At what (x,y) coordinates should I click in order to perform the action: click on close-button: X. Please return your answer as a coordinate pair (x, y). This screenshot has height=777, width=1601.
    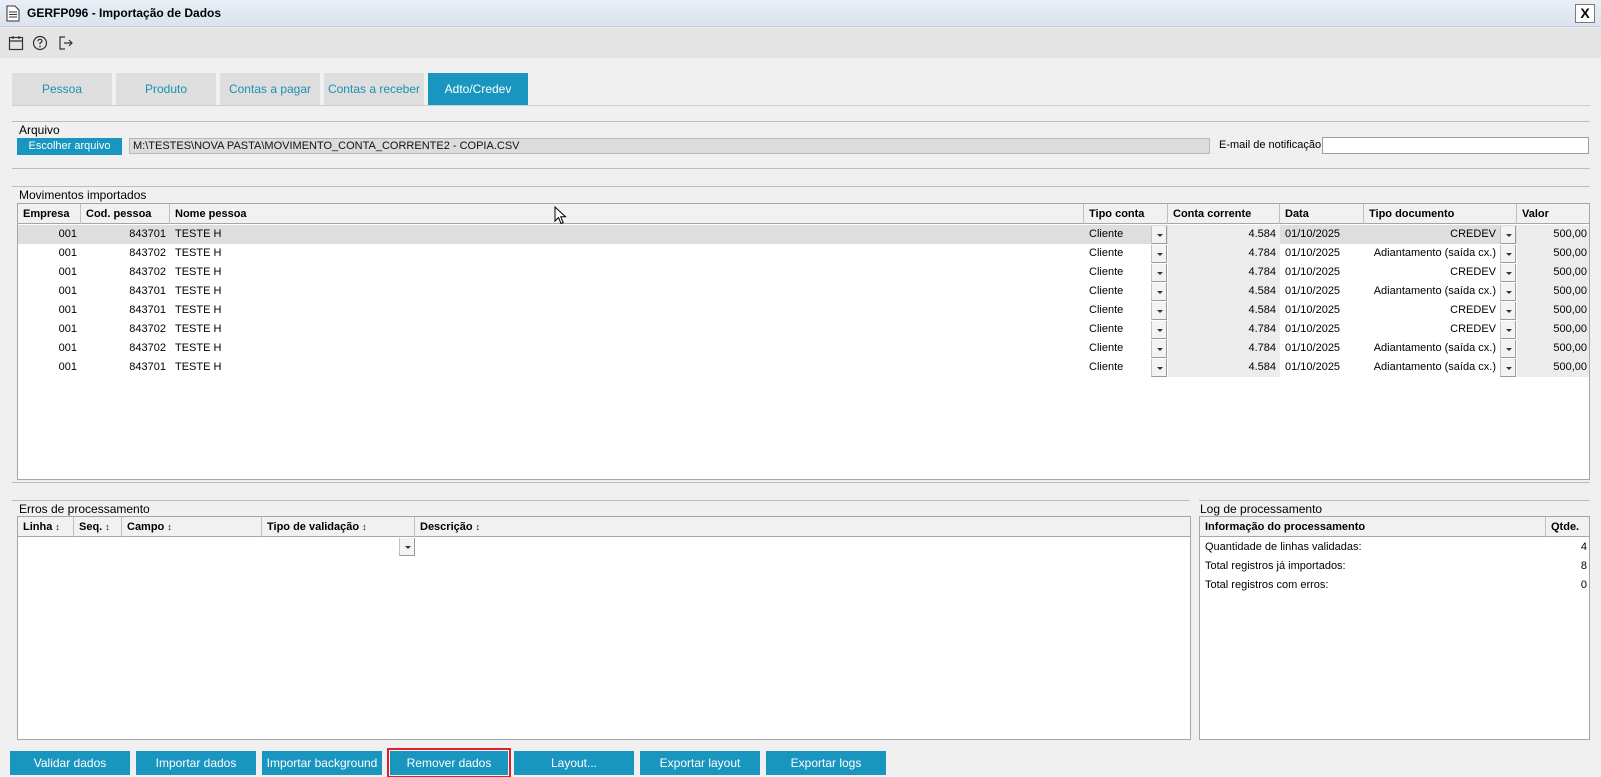
    Looking at the image, I should click on (1585, 13).